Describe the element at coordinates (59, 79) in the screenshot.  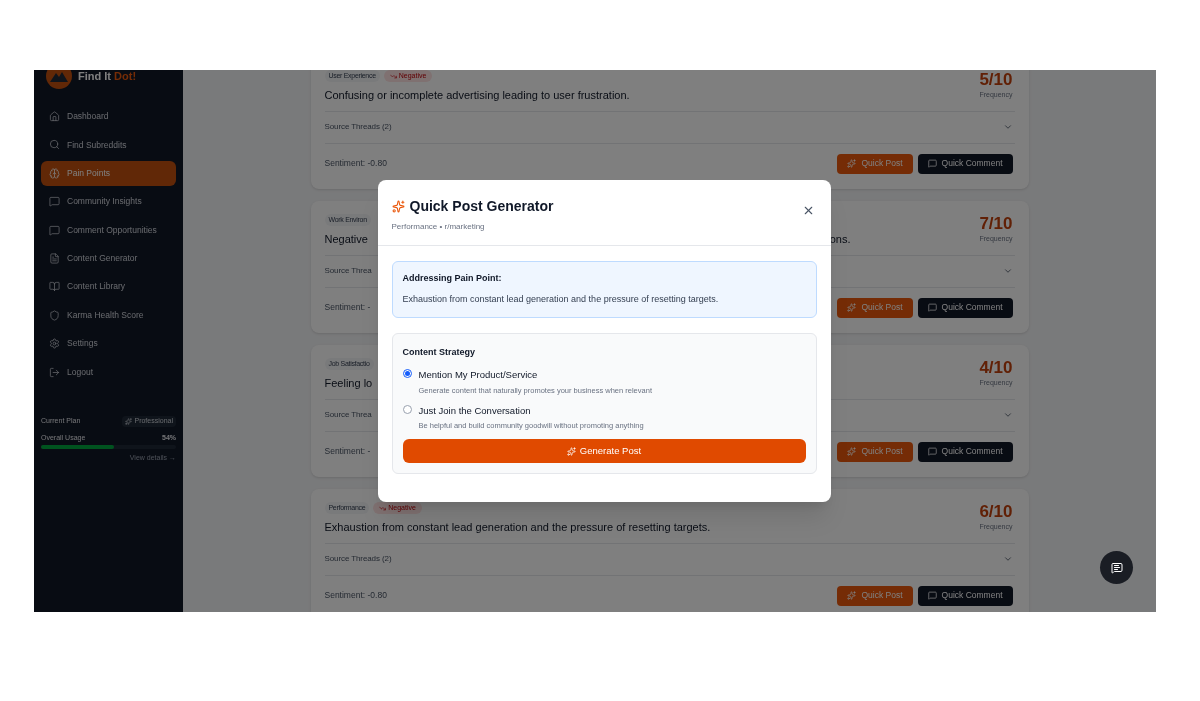
I see `logo-icon` at that location.